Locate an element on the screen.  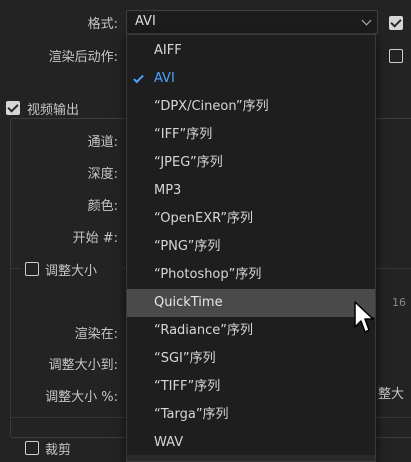
video-output-checkbox is located at coordinates (13, 108).